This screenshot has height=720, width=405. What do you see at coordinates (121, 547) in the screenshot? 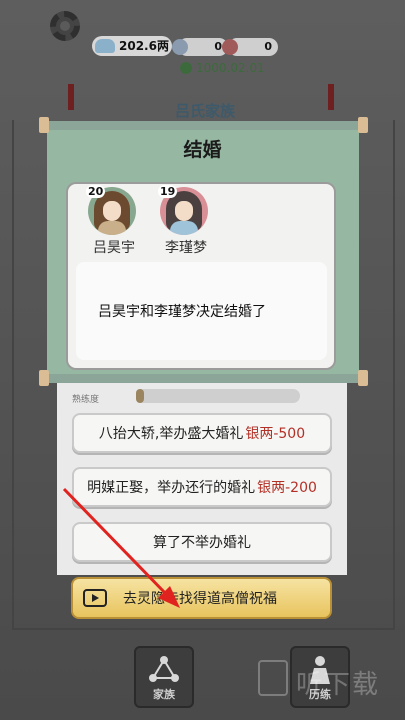
I see `red-arrow-icon` at bounding box center [121, 547].